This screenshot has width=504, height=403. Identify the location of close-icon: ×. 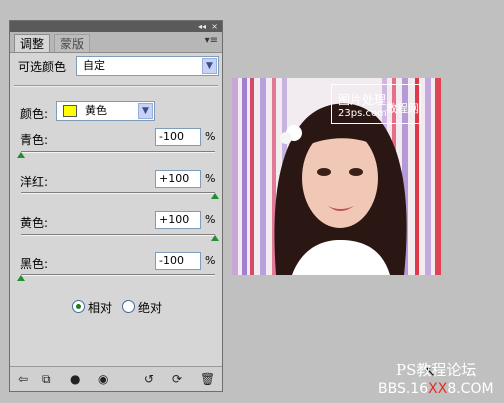
(214, 26).